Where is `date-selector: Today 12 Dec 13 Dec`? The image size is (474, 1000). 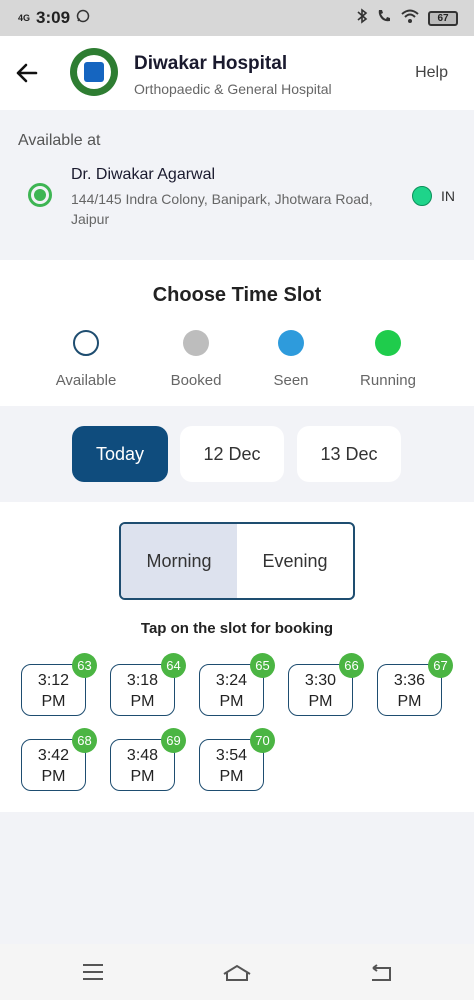
date-selector: Today 12 Dec 13 Dec is located at coordinates (237, 454).